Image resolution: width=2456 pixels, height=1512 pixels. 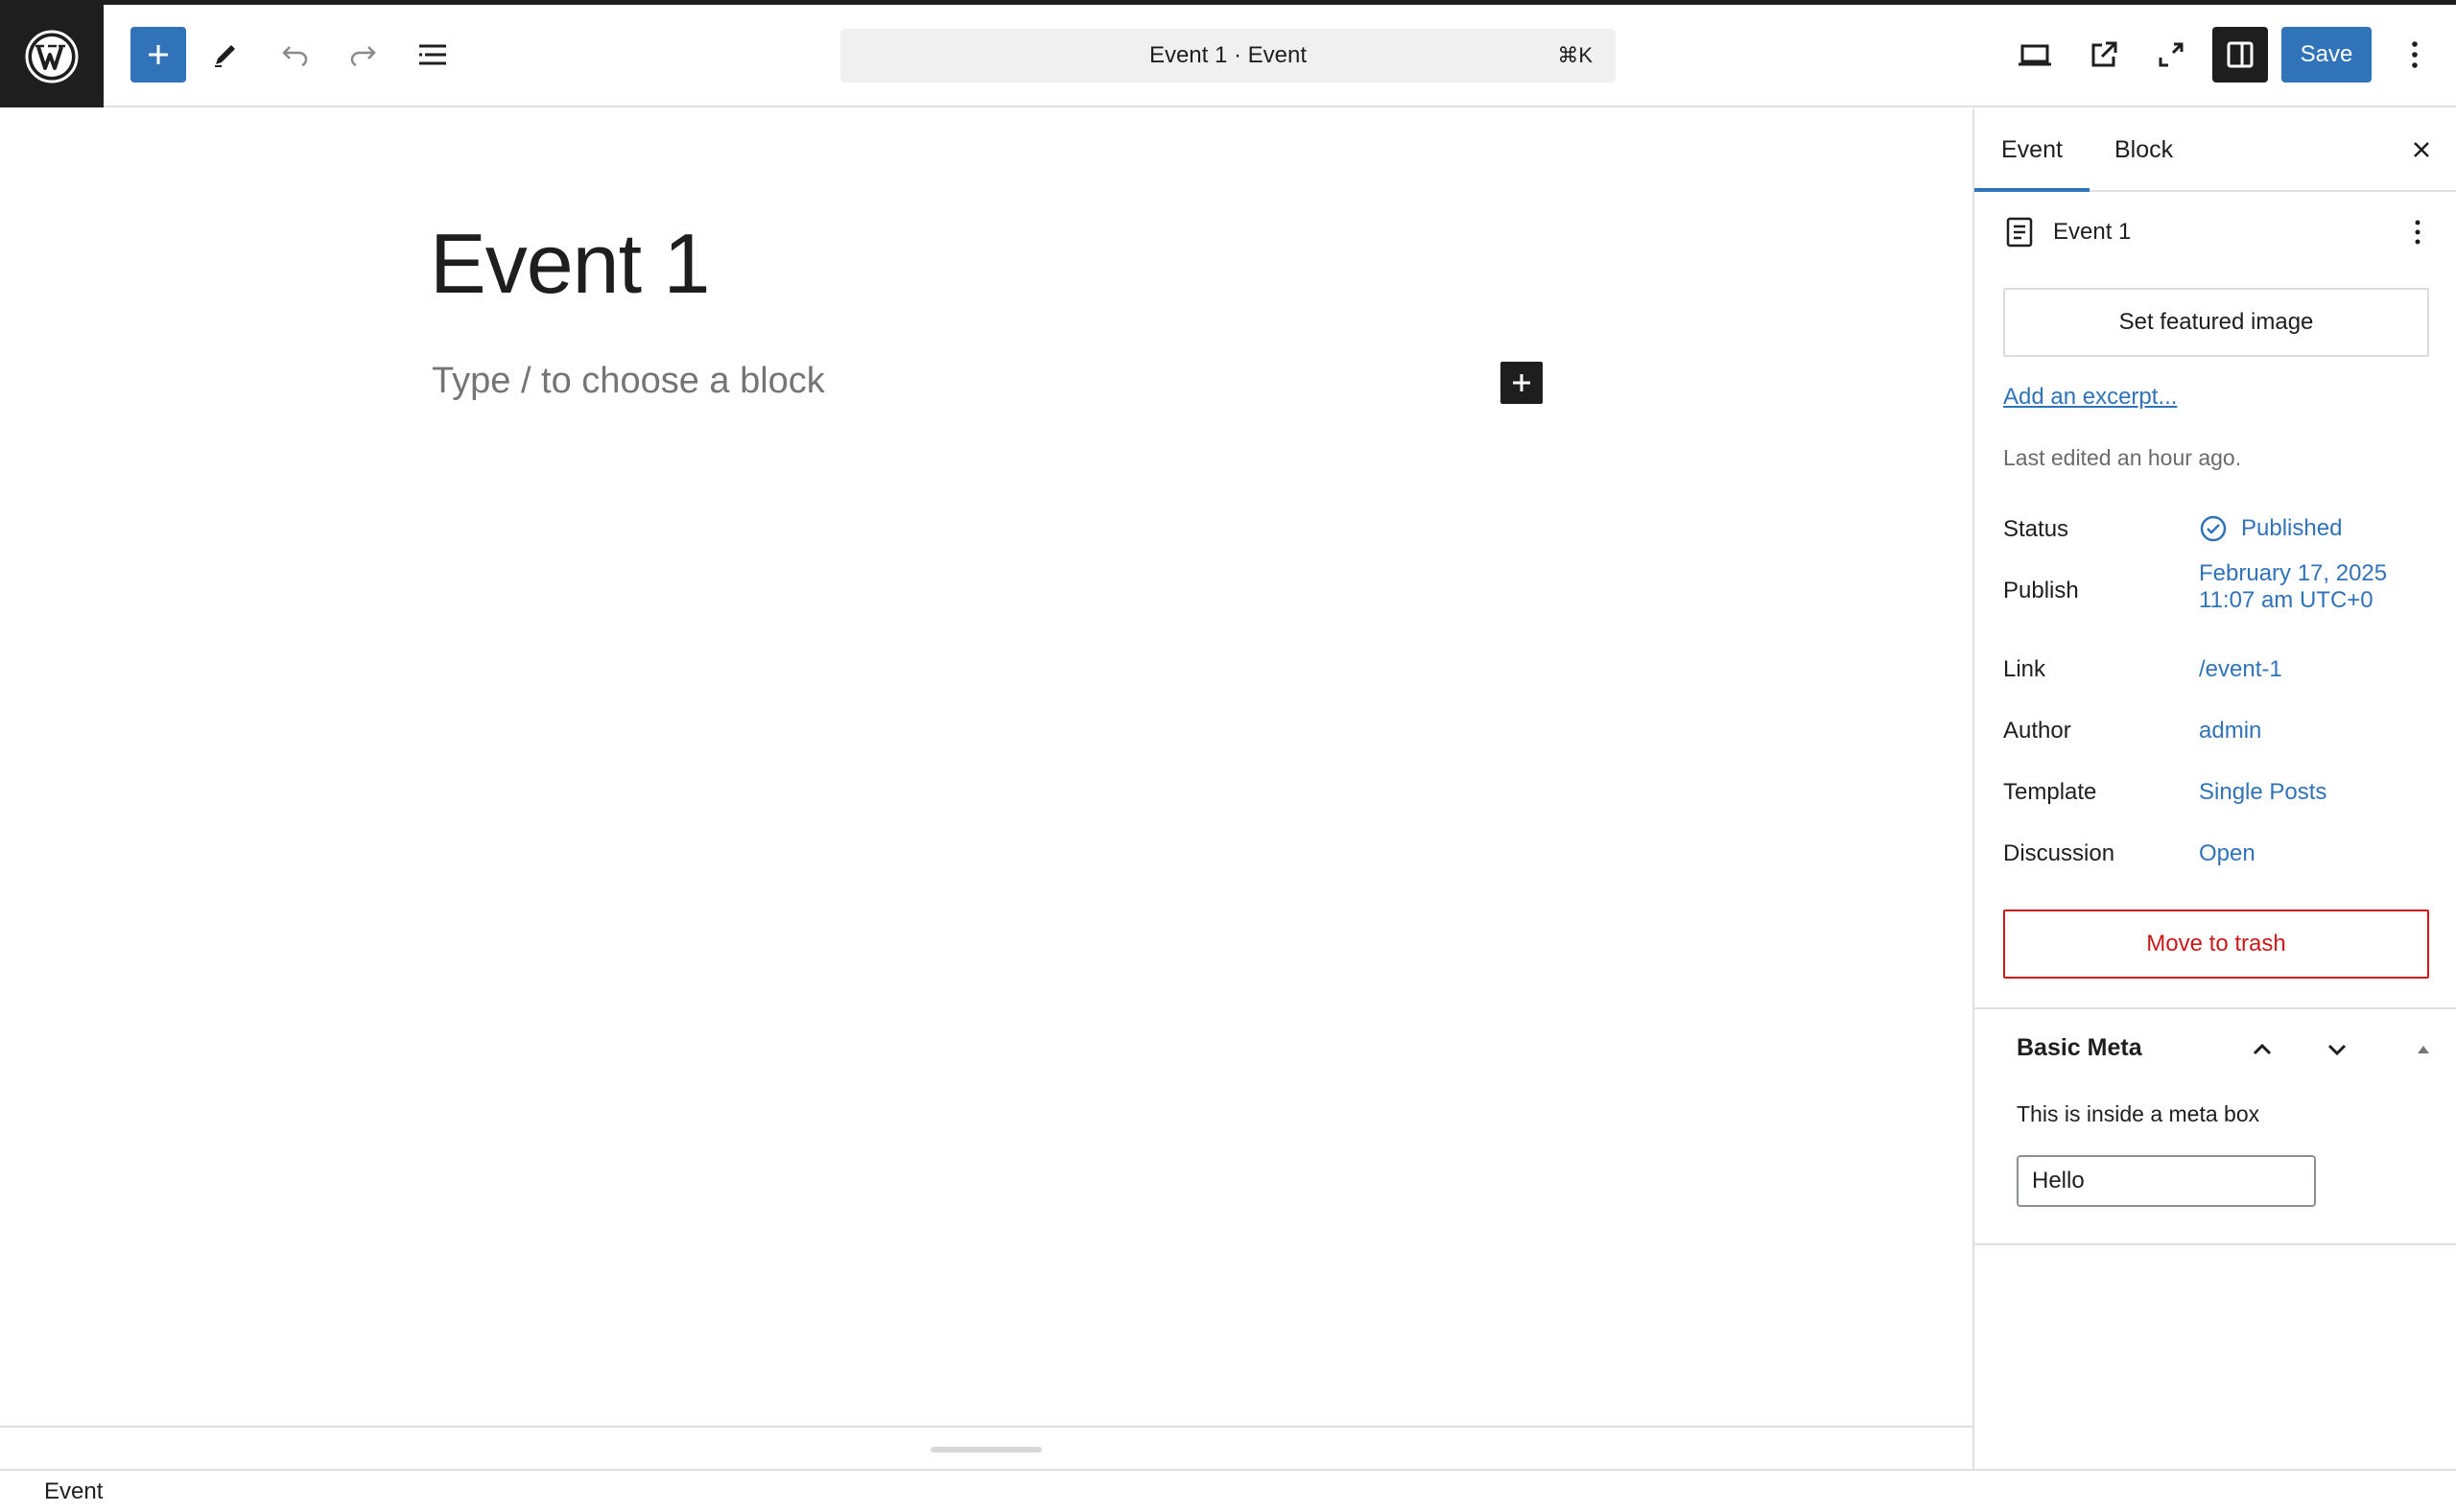 What do you see at coordinates (2292, 528) in the screenshot?
I see `status-value: Published` at bounding box center [2292, 528].